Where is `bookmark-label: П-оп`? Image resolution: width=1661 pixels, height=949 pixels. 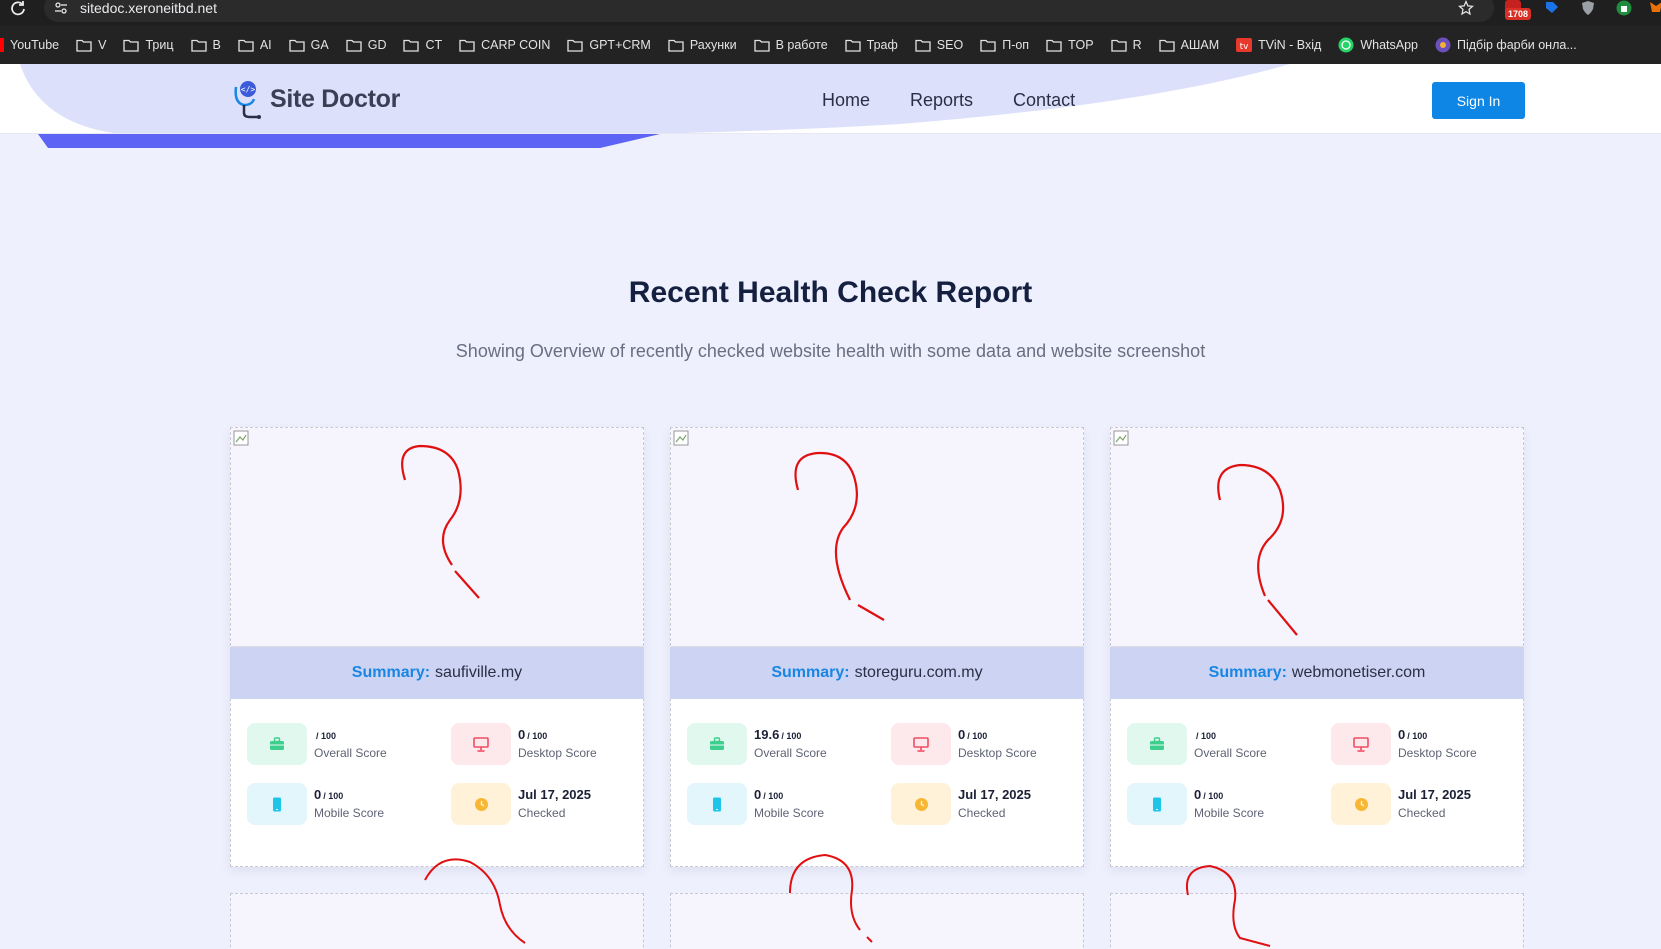
bookmark-label: П-оп is located at coordinates (1016, 45).